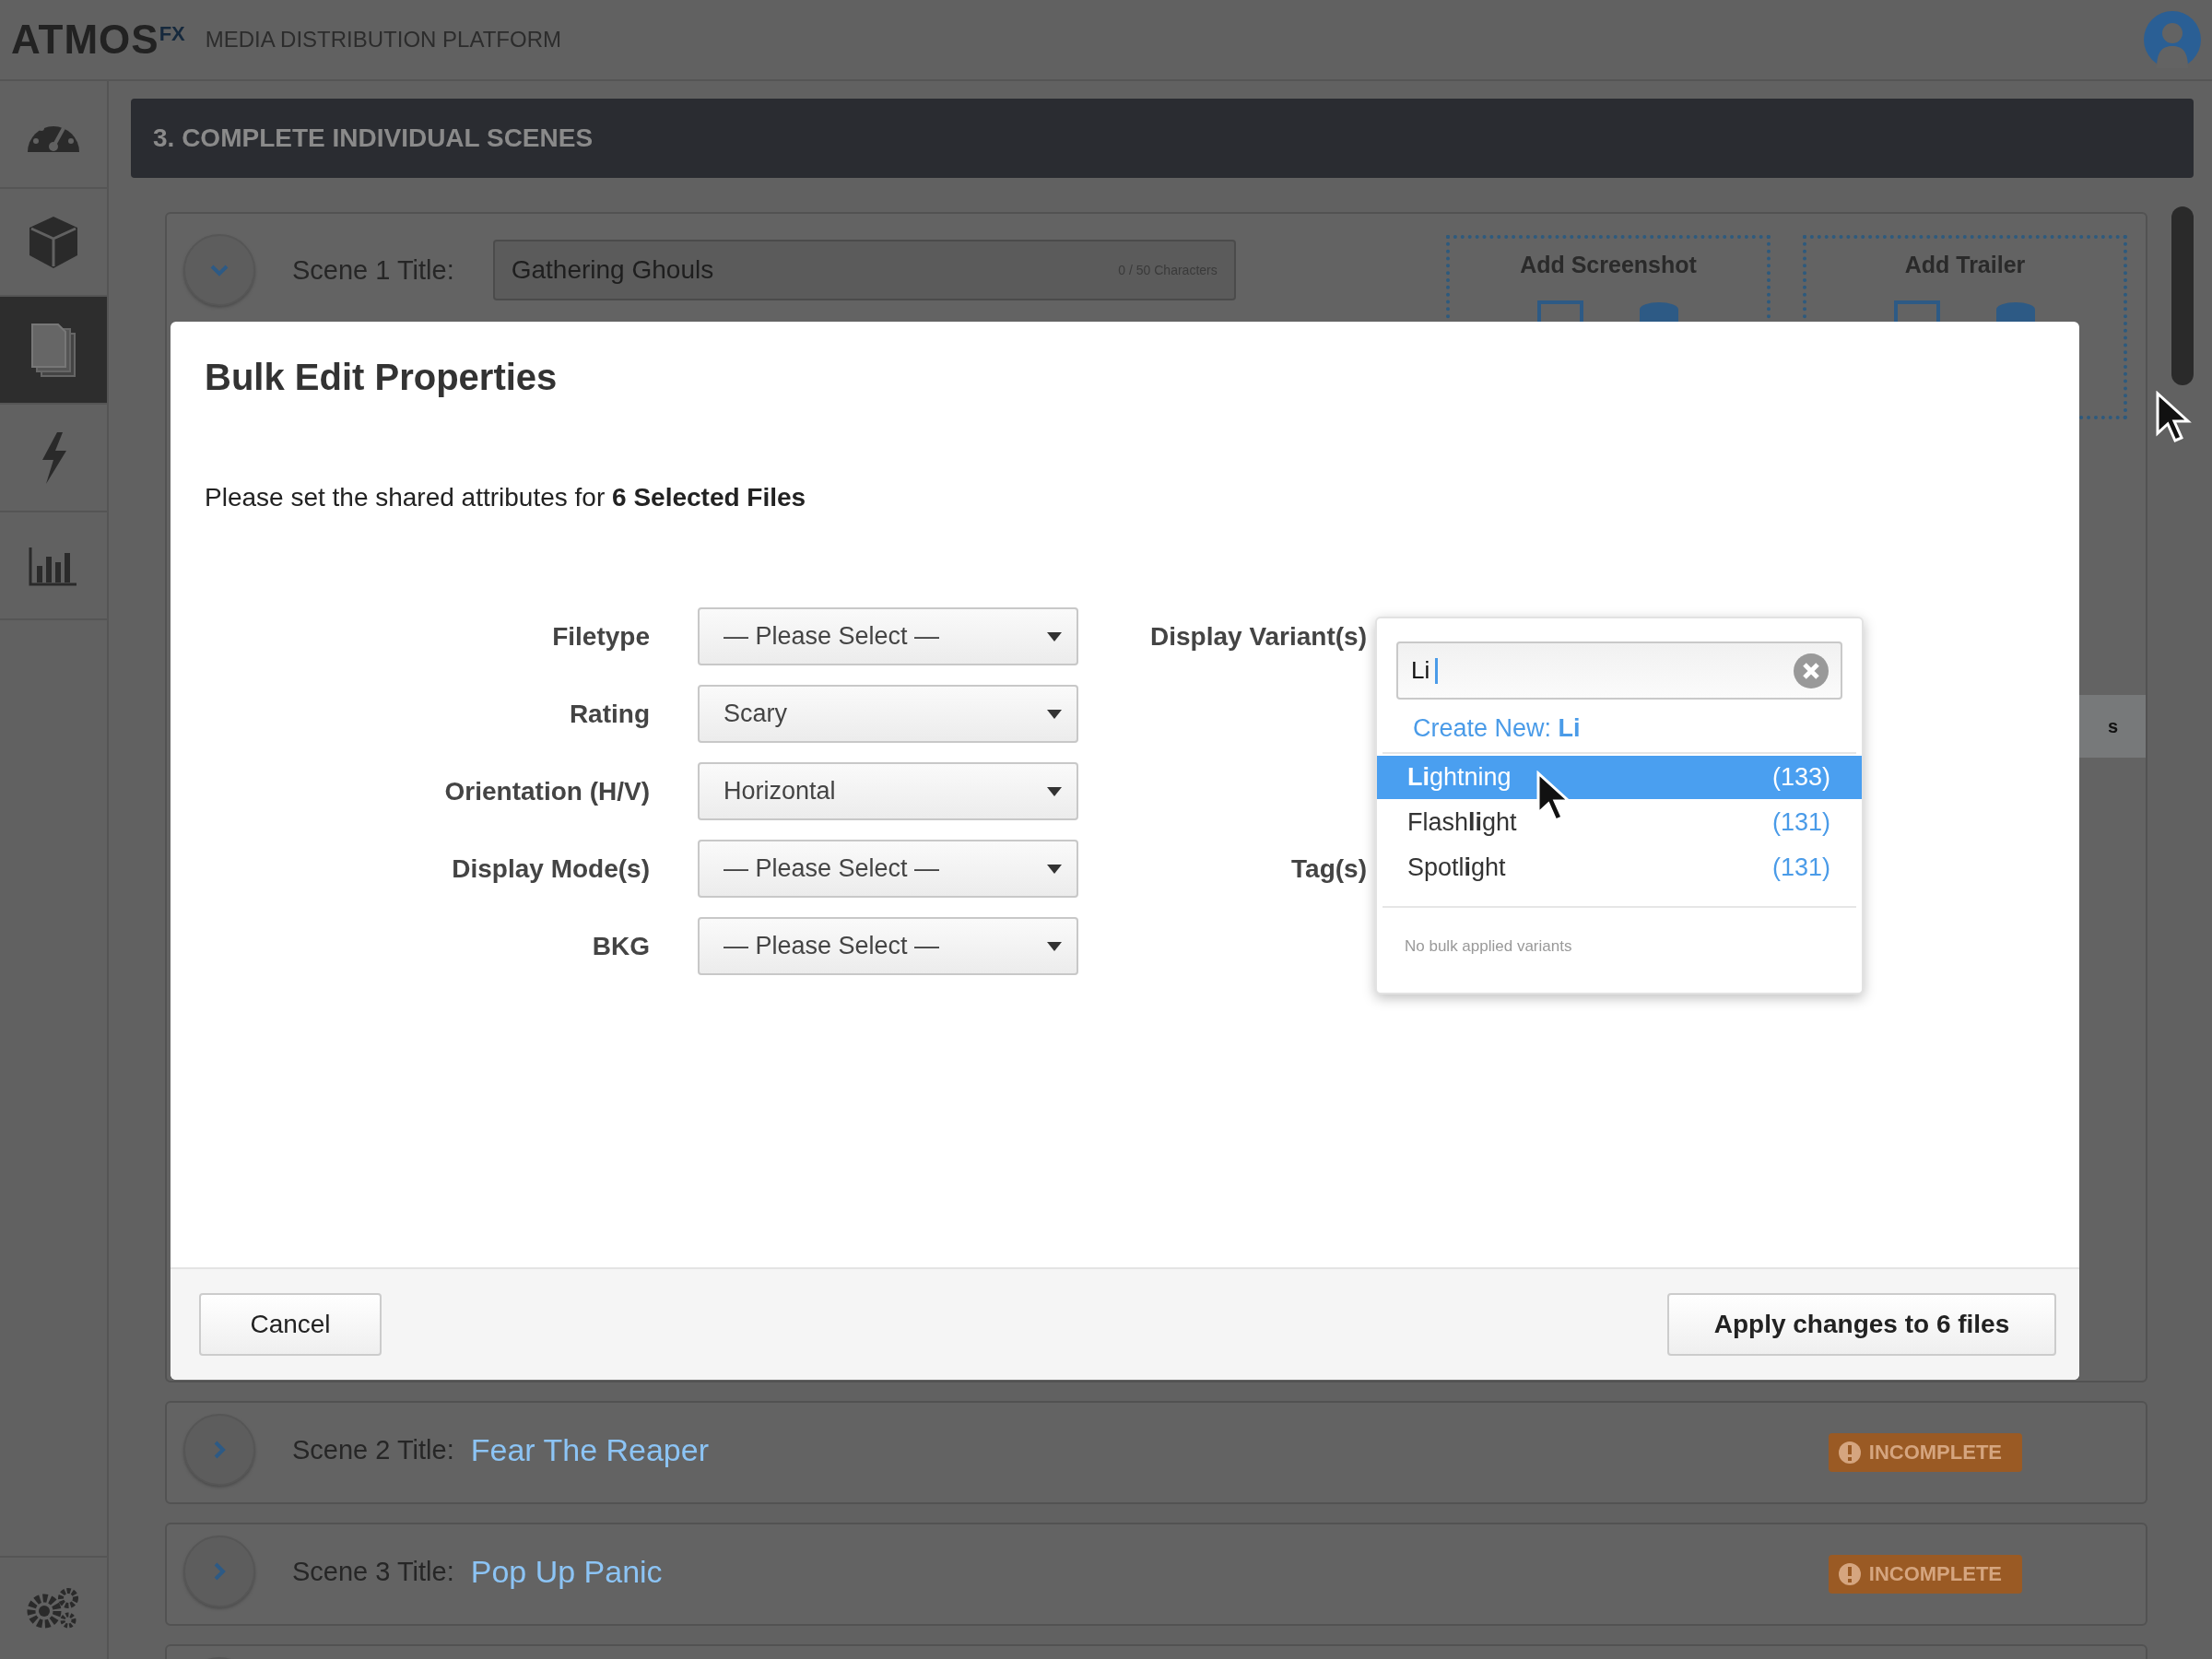 The width and height of the screenshot is (2212, 1659). I want to click on dropdown-note: No bulk applied variants, so click(1488, 946).